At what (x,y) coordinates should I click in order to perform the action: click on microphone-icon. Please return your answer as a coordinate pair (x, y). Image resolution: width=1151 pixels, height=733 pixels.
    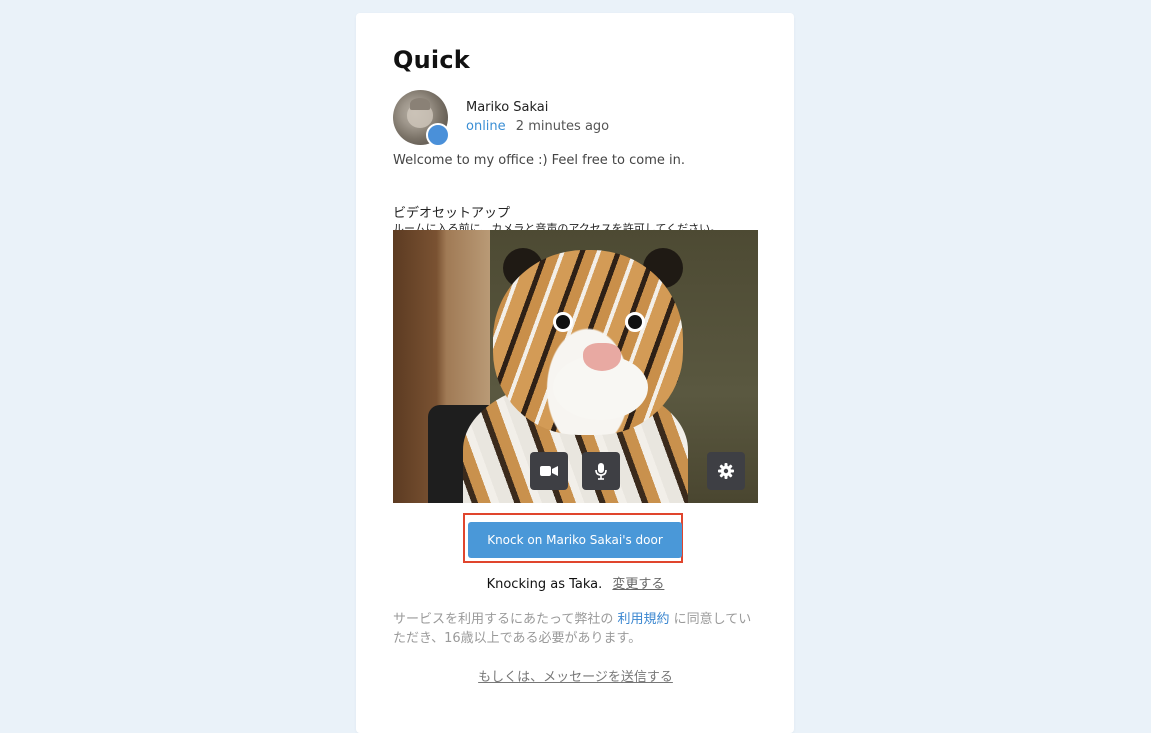
    Looking at the image, I should click on (601, 471).